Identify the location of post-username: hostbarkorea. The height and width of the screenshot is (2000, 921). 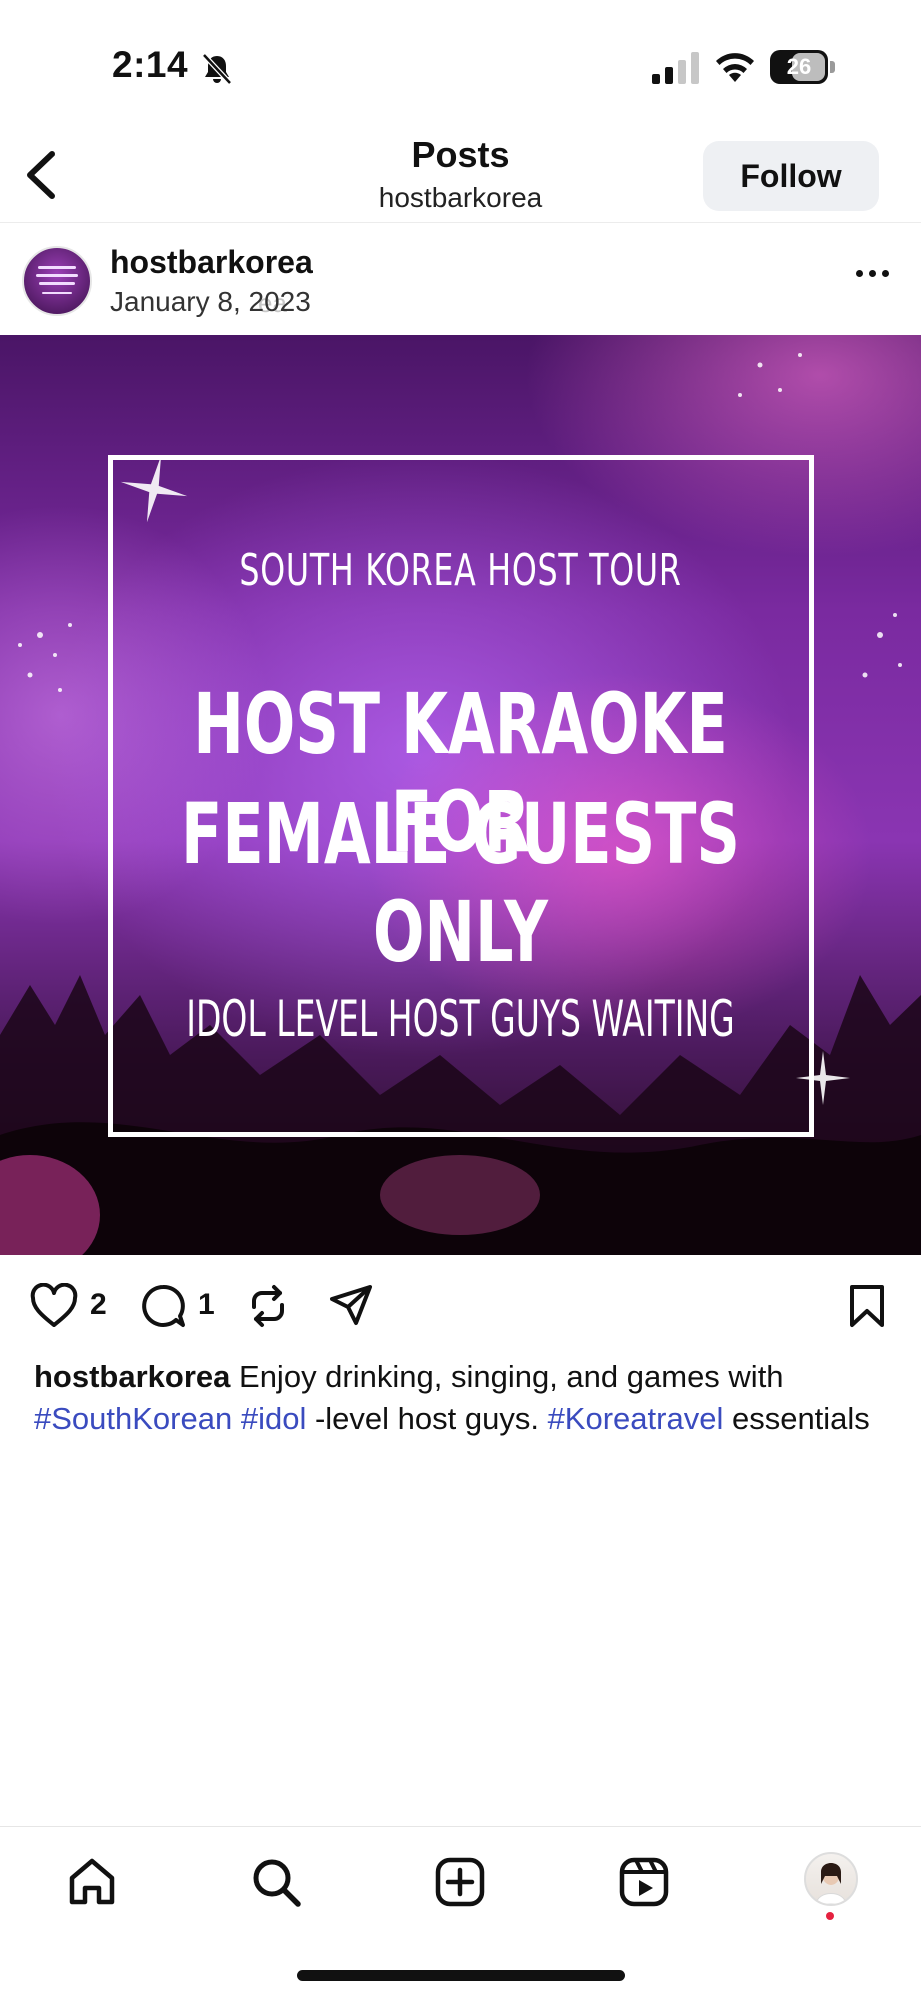
(211, 262).